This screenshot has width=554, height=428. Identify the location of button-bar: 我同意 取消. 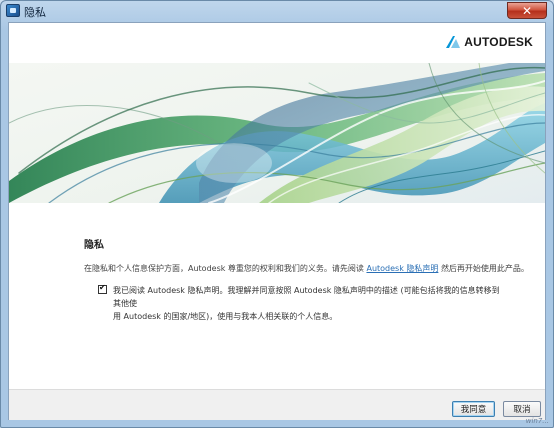
(277, 404).